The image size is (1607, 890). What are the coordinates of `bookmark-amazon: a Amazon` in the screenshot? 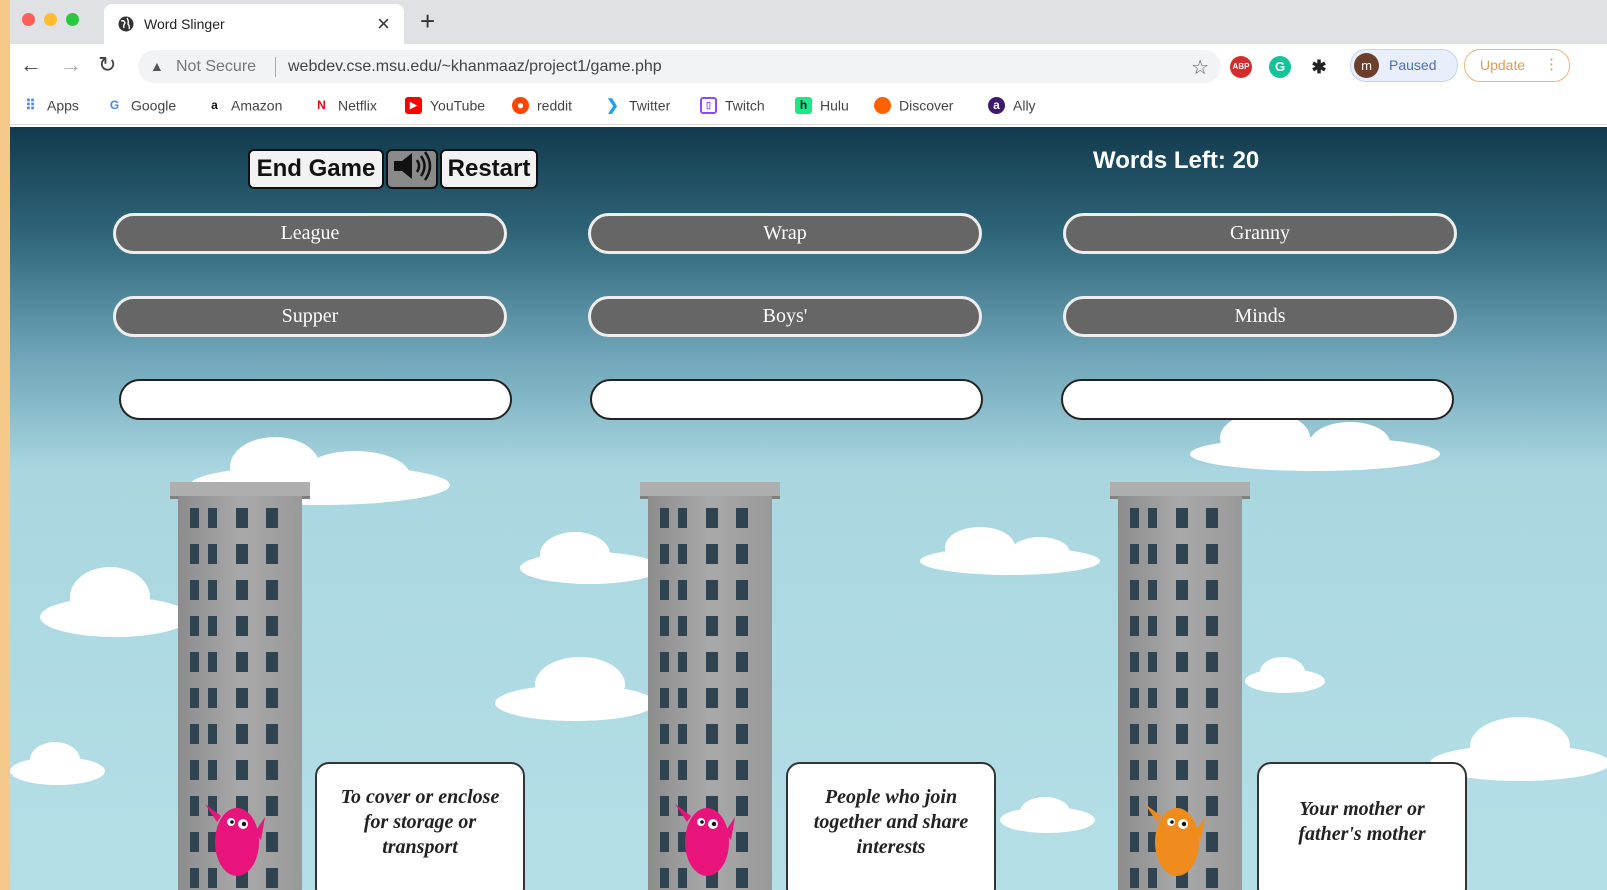 It's located at (244, 106).